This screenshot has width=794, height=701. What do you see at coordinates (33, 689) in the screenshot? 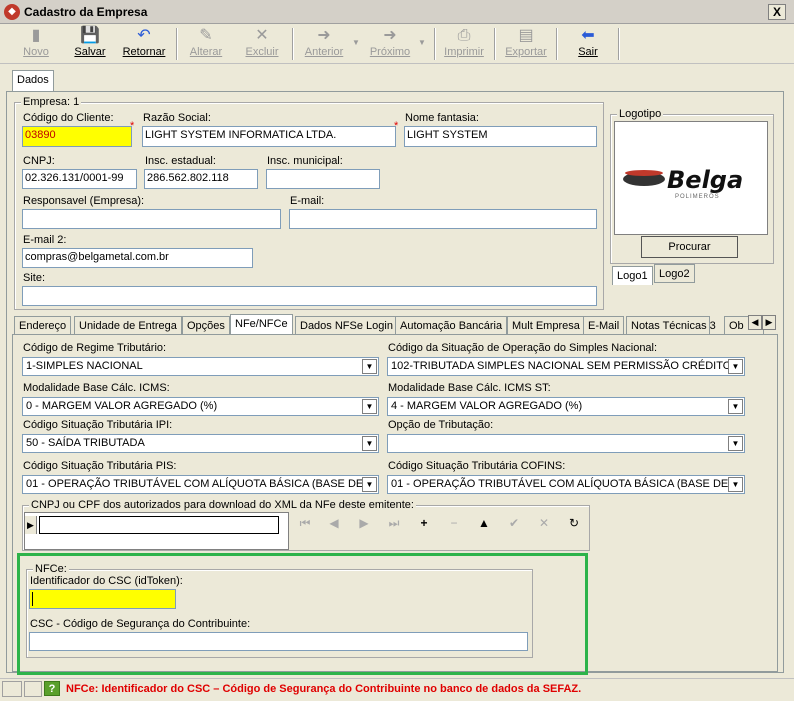
I see `status-panel` at bounding box center [33, 689].